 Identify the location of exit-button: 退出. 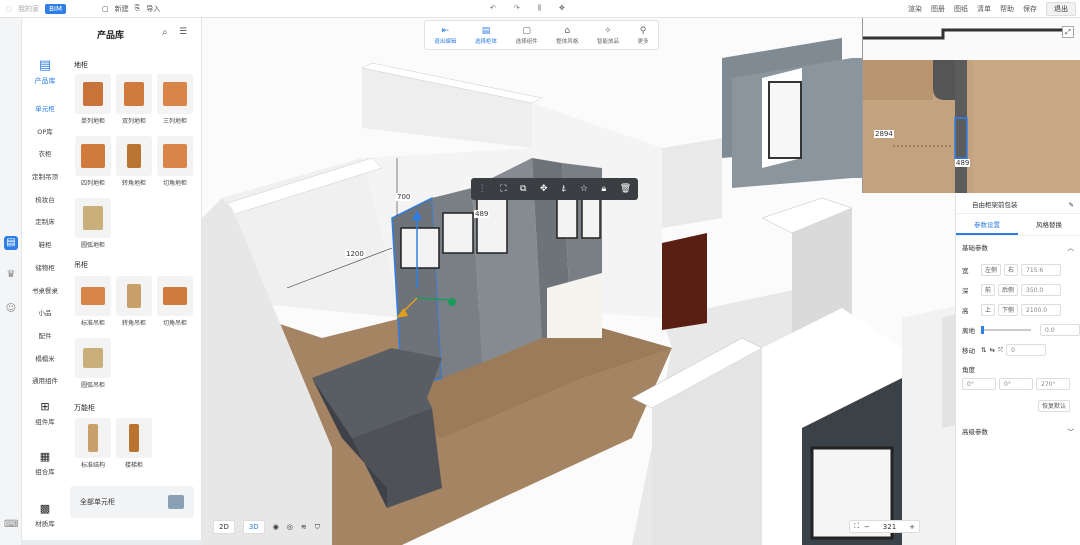
(1061, 8).